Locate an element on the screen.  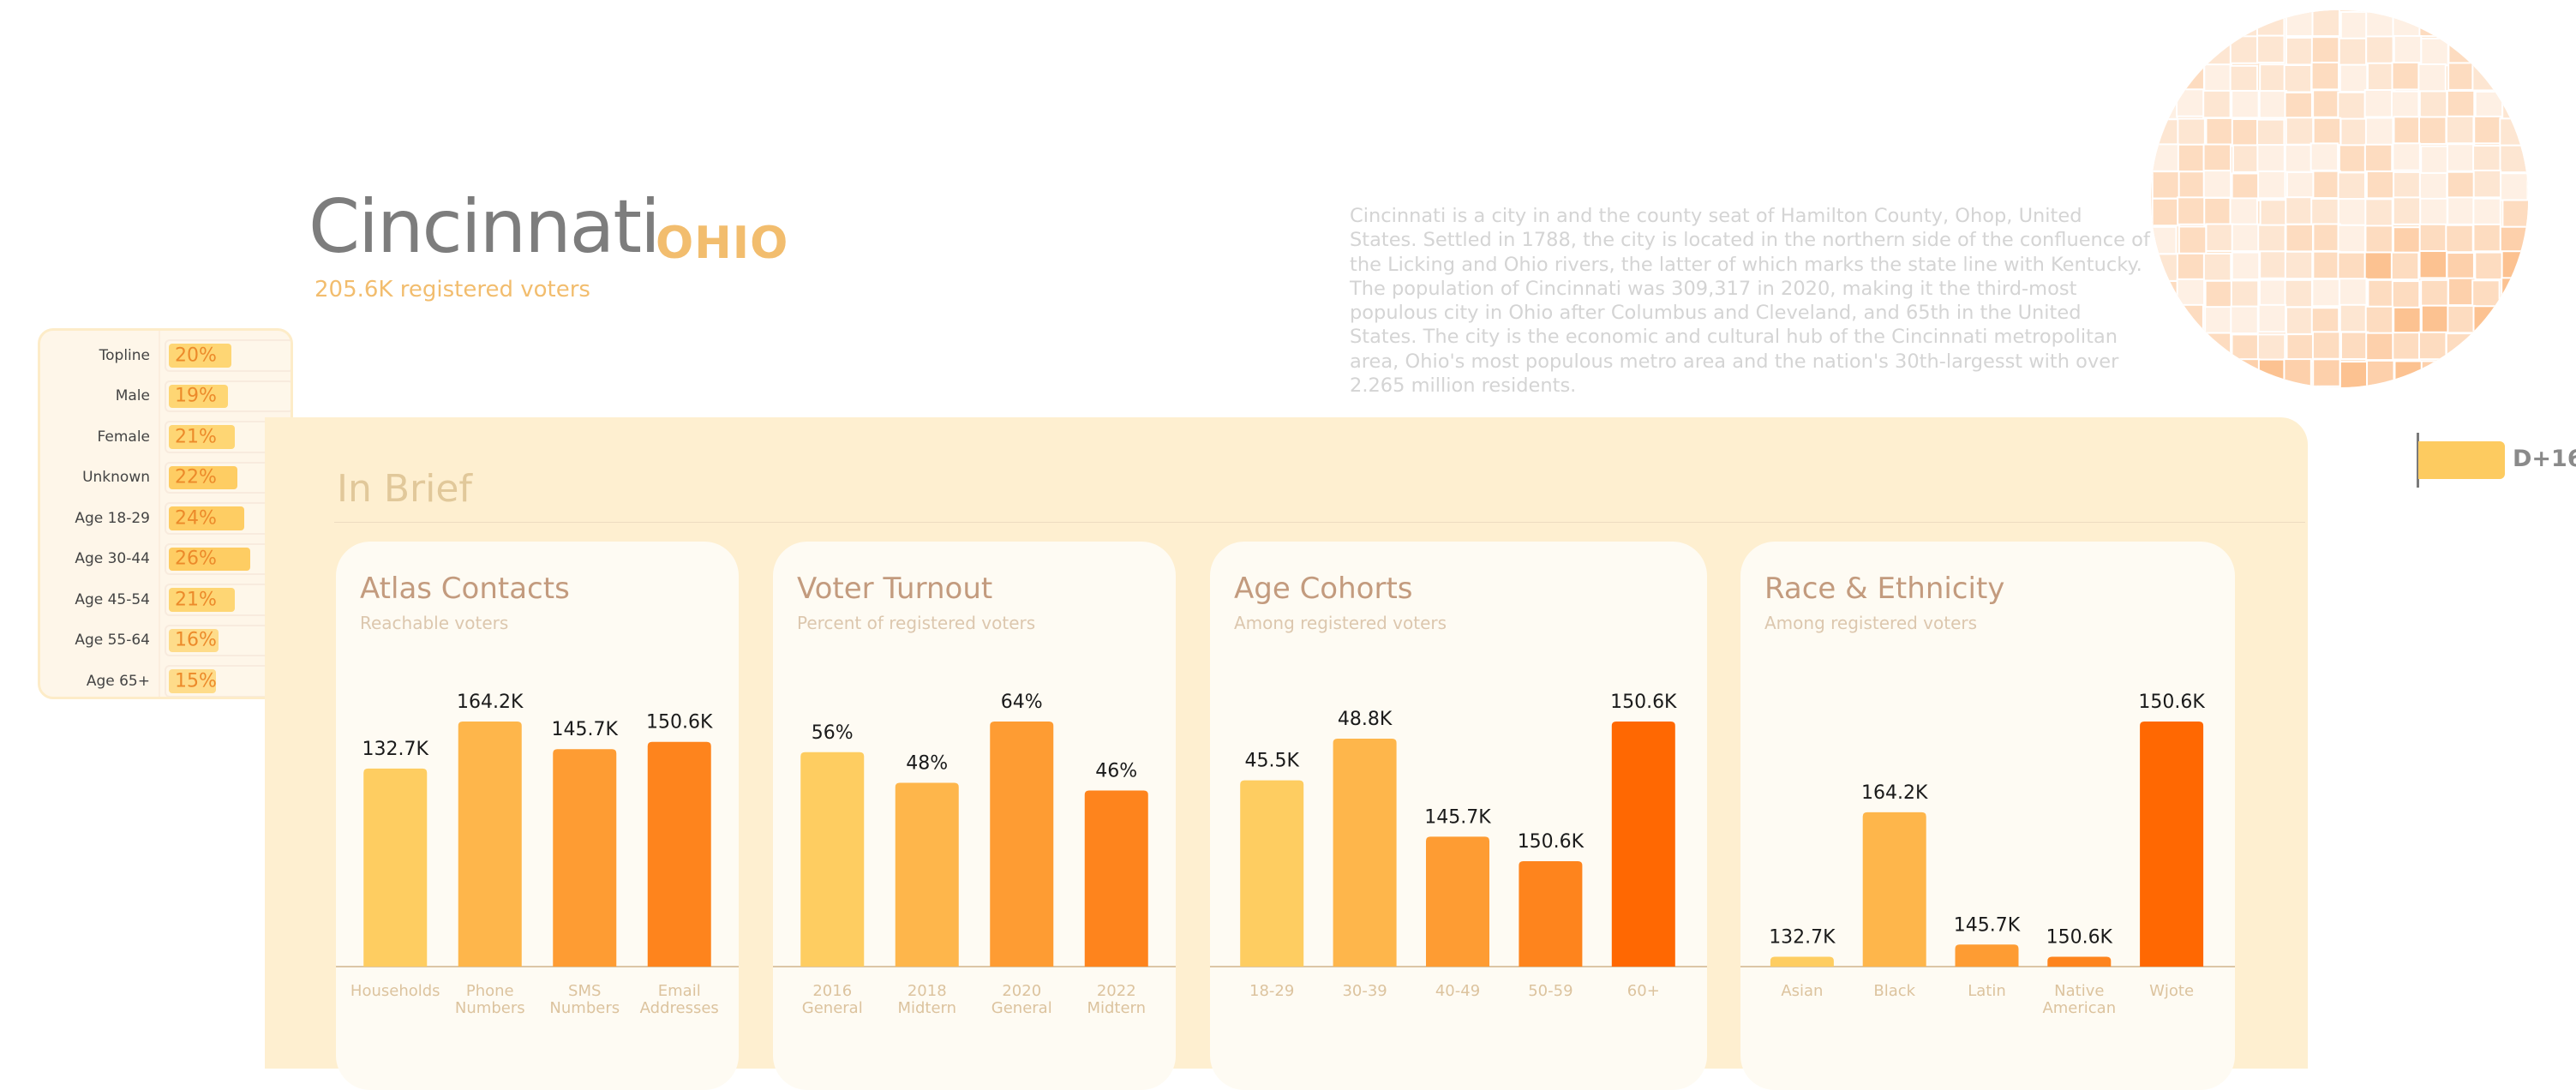
row-bar: 21% is located at coordinates (202, 437).